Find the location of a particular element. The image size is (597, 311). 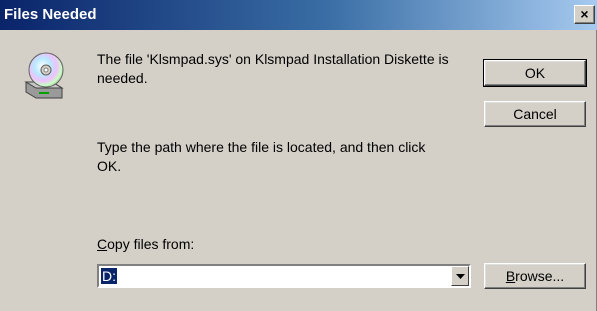

copy-files-from-label: Copy files from: is located at coordinates (145, 244).